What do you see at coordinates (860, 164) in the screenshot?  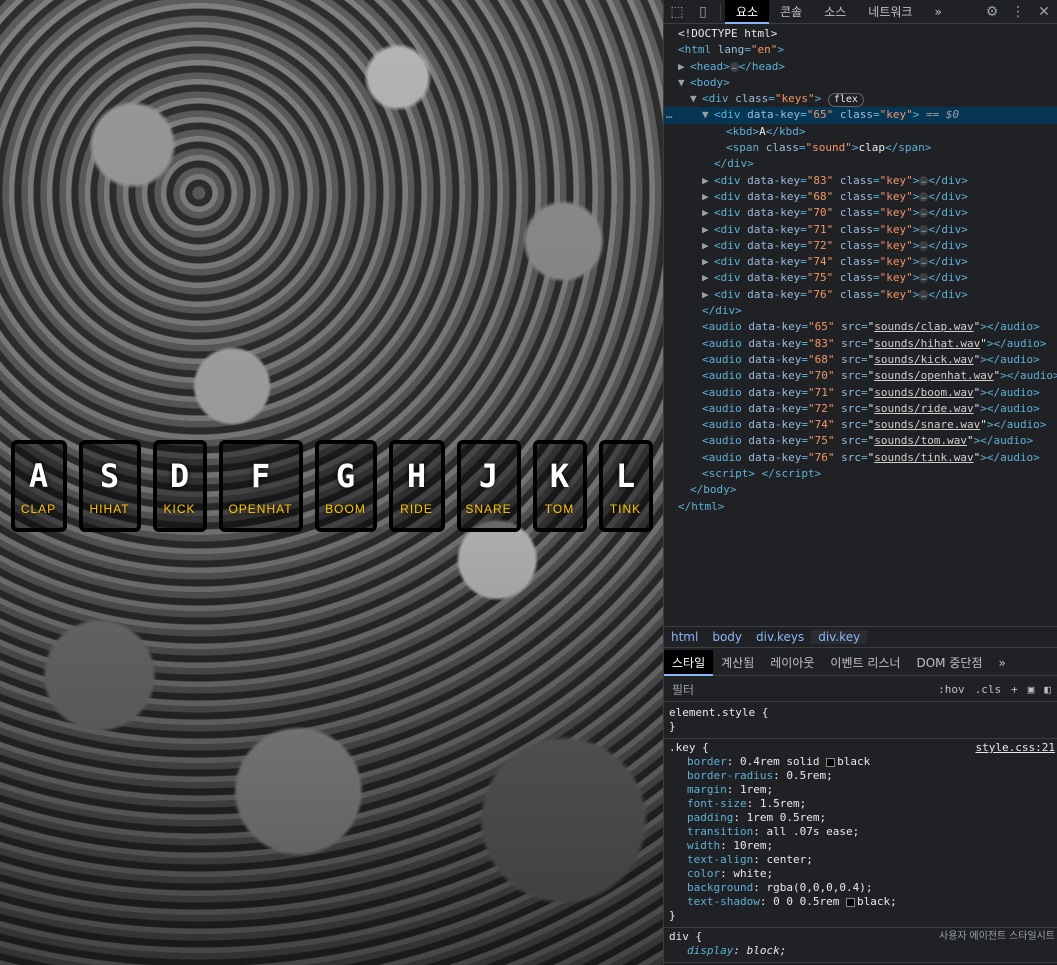 I see `dom-close-div: </div>` at bounding box center [860, 164].